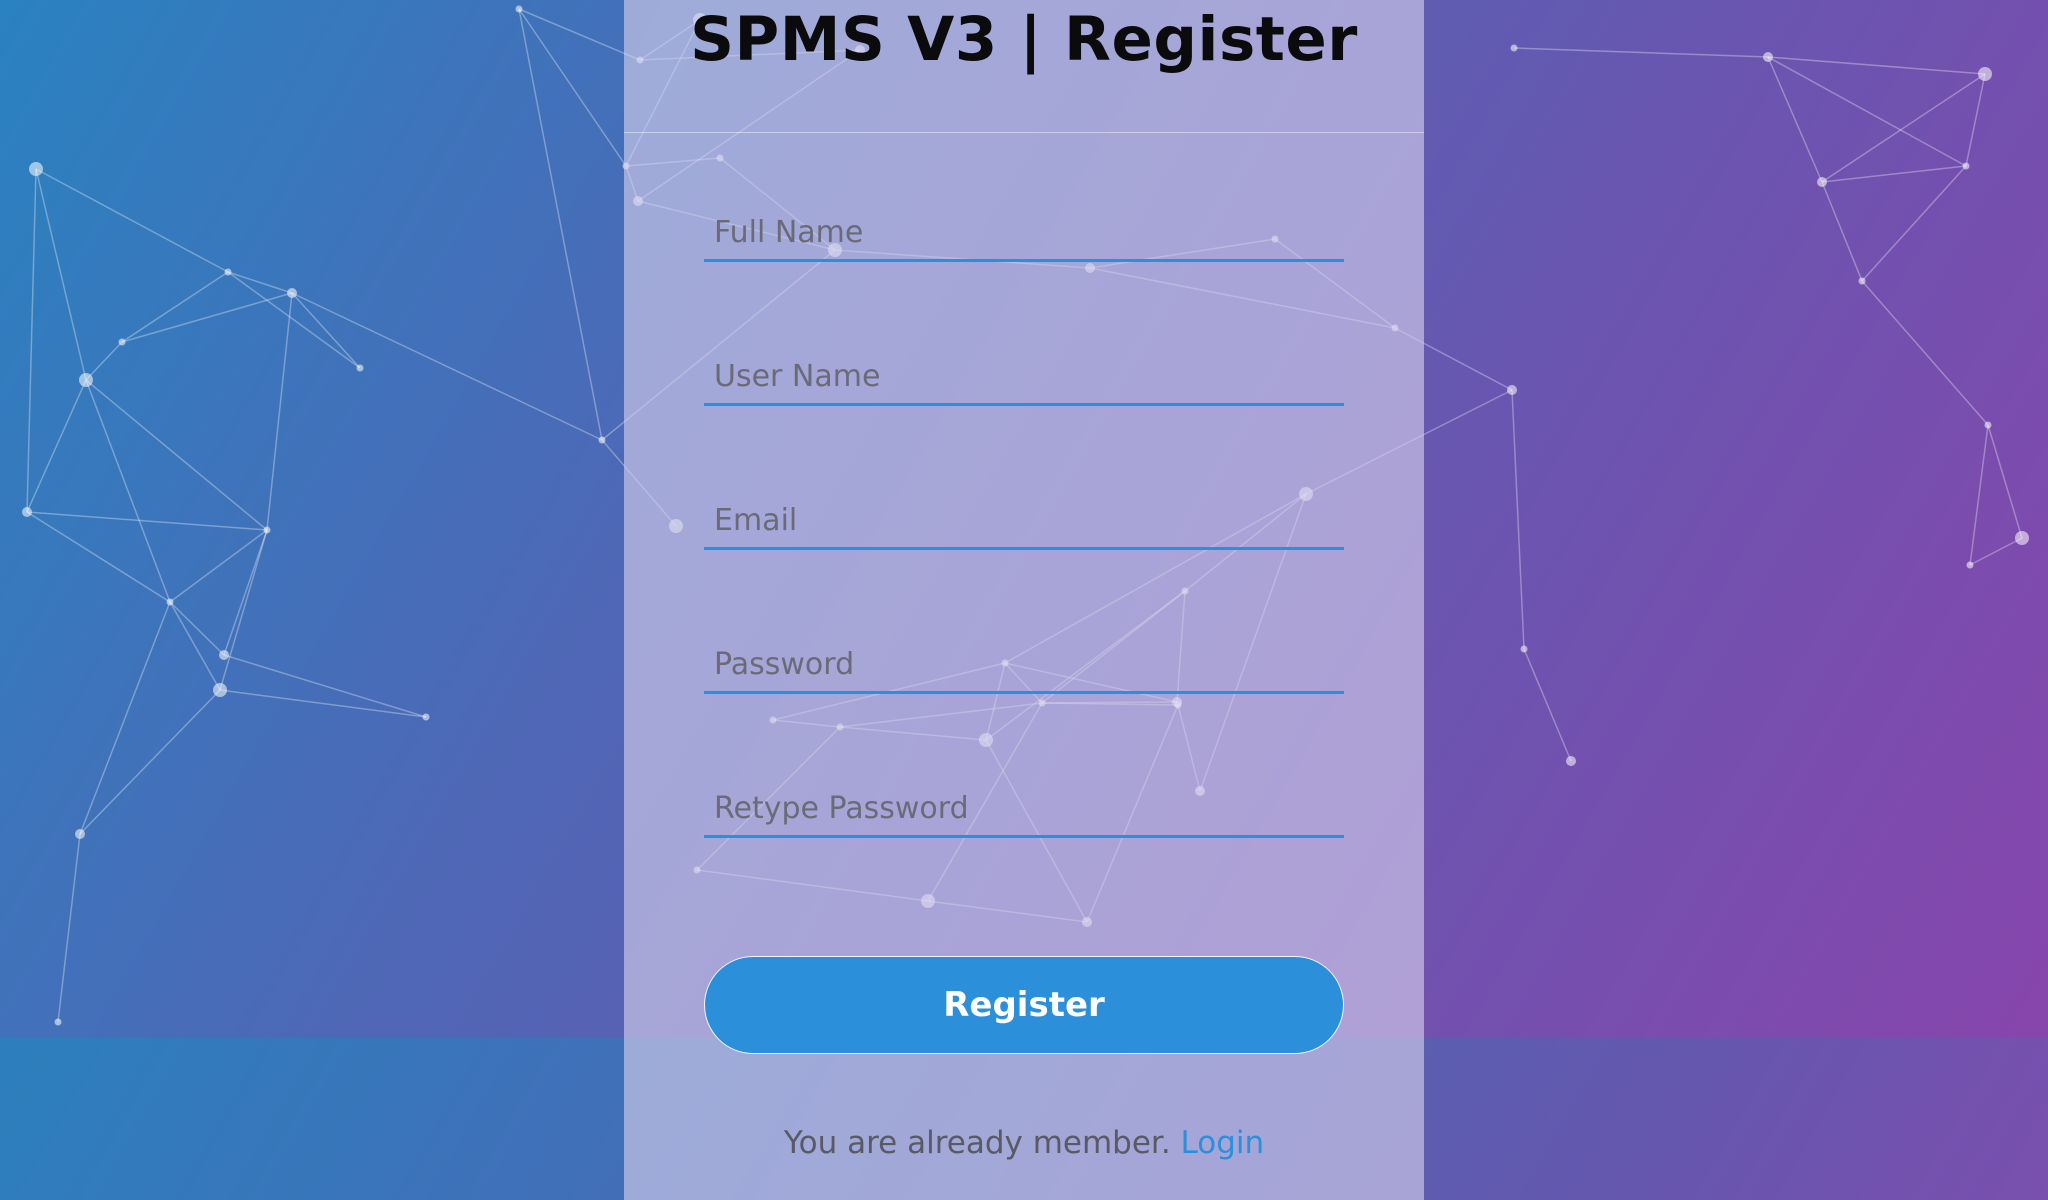 This screenshot has height=1200, width=2048. Describe the element at coordinates (1024, 522) in the screenshot. I see `email-field` at that location.